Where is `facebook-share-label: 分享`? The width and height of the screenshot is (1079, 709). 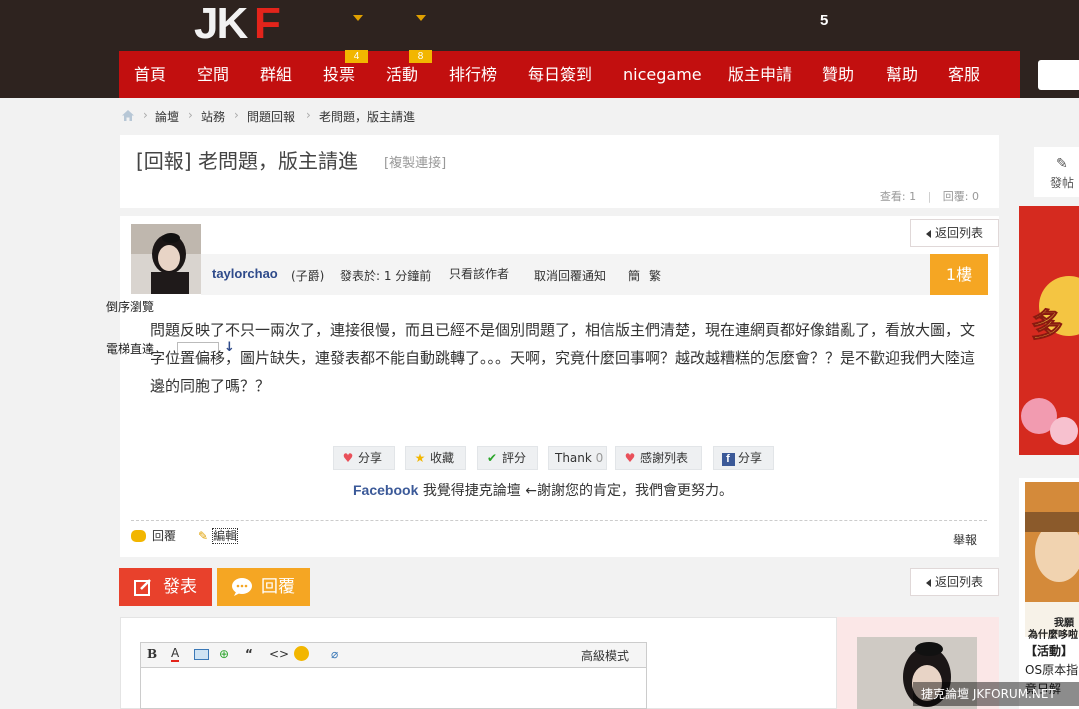
facebook-share-label: 分享 is located at coordinates (750, 458).